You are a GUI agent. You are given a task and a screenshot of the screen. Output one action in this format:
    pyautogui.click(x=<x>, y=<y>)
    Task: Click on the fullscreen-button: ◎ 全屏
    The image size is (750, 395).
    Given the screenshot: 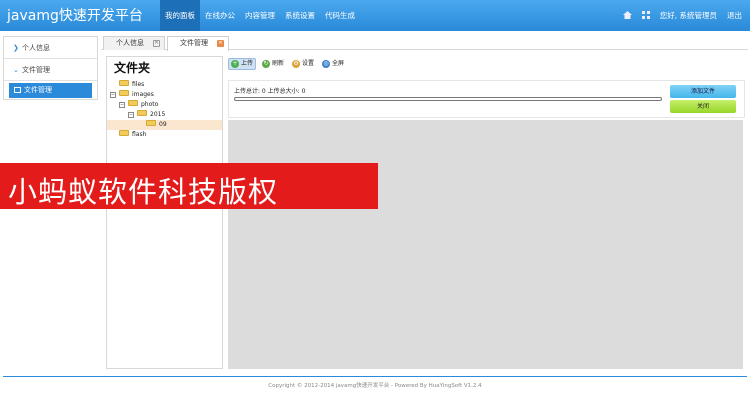 What is the action you would take?
    pyautogui.click(x=333, y=64)
    